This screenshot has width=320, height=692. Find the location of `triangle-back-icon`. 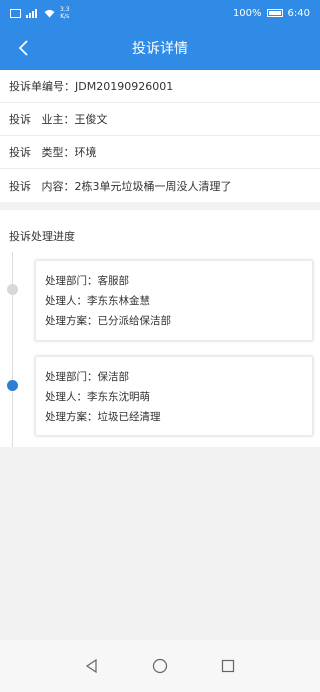

triangle-back-icon is located at coordinates (91, 666).